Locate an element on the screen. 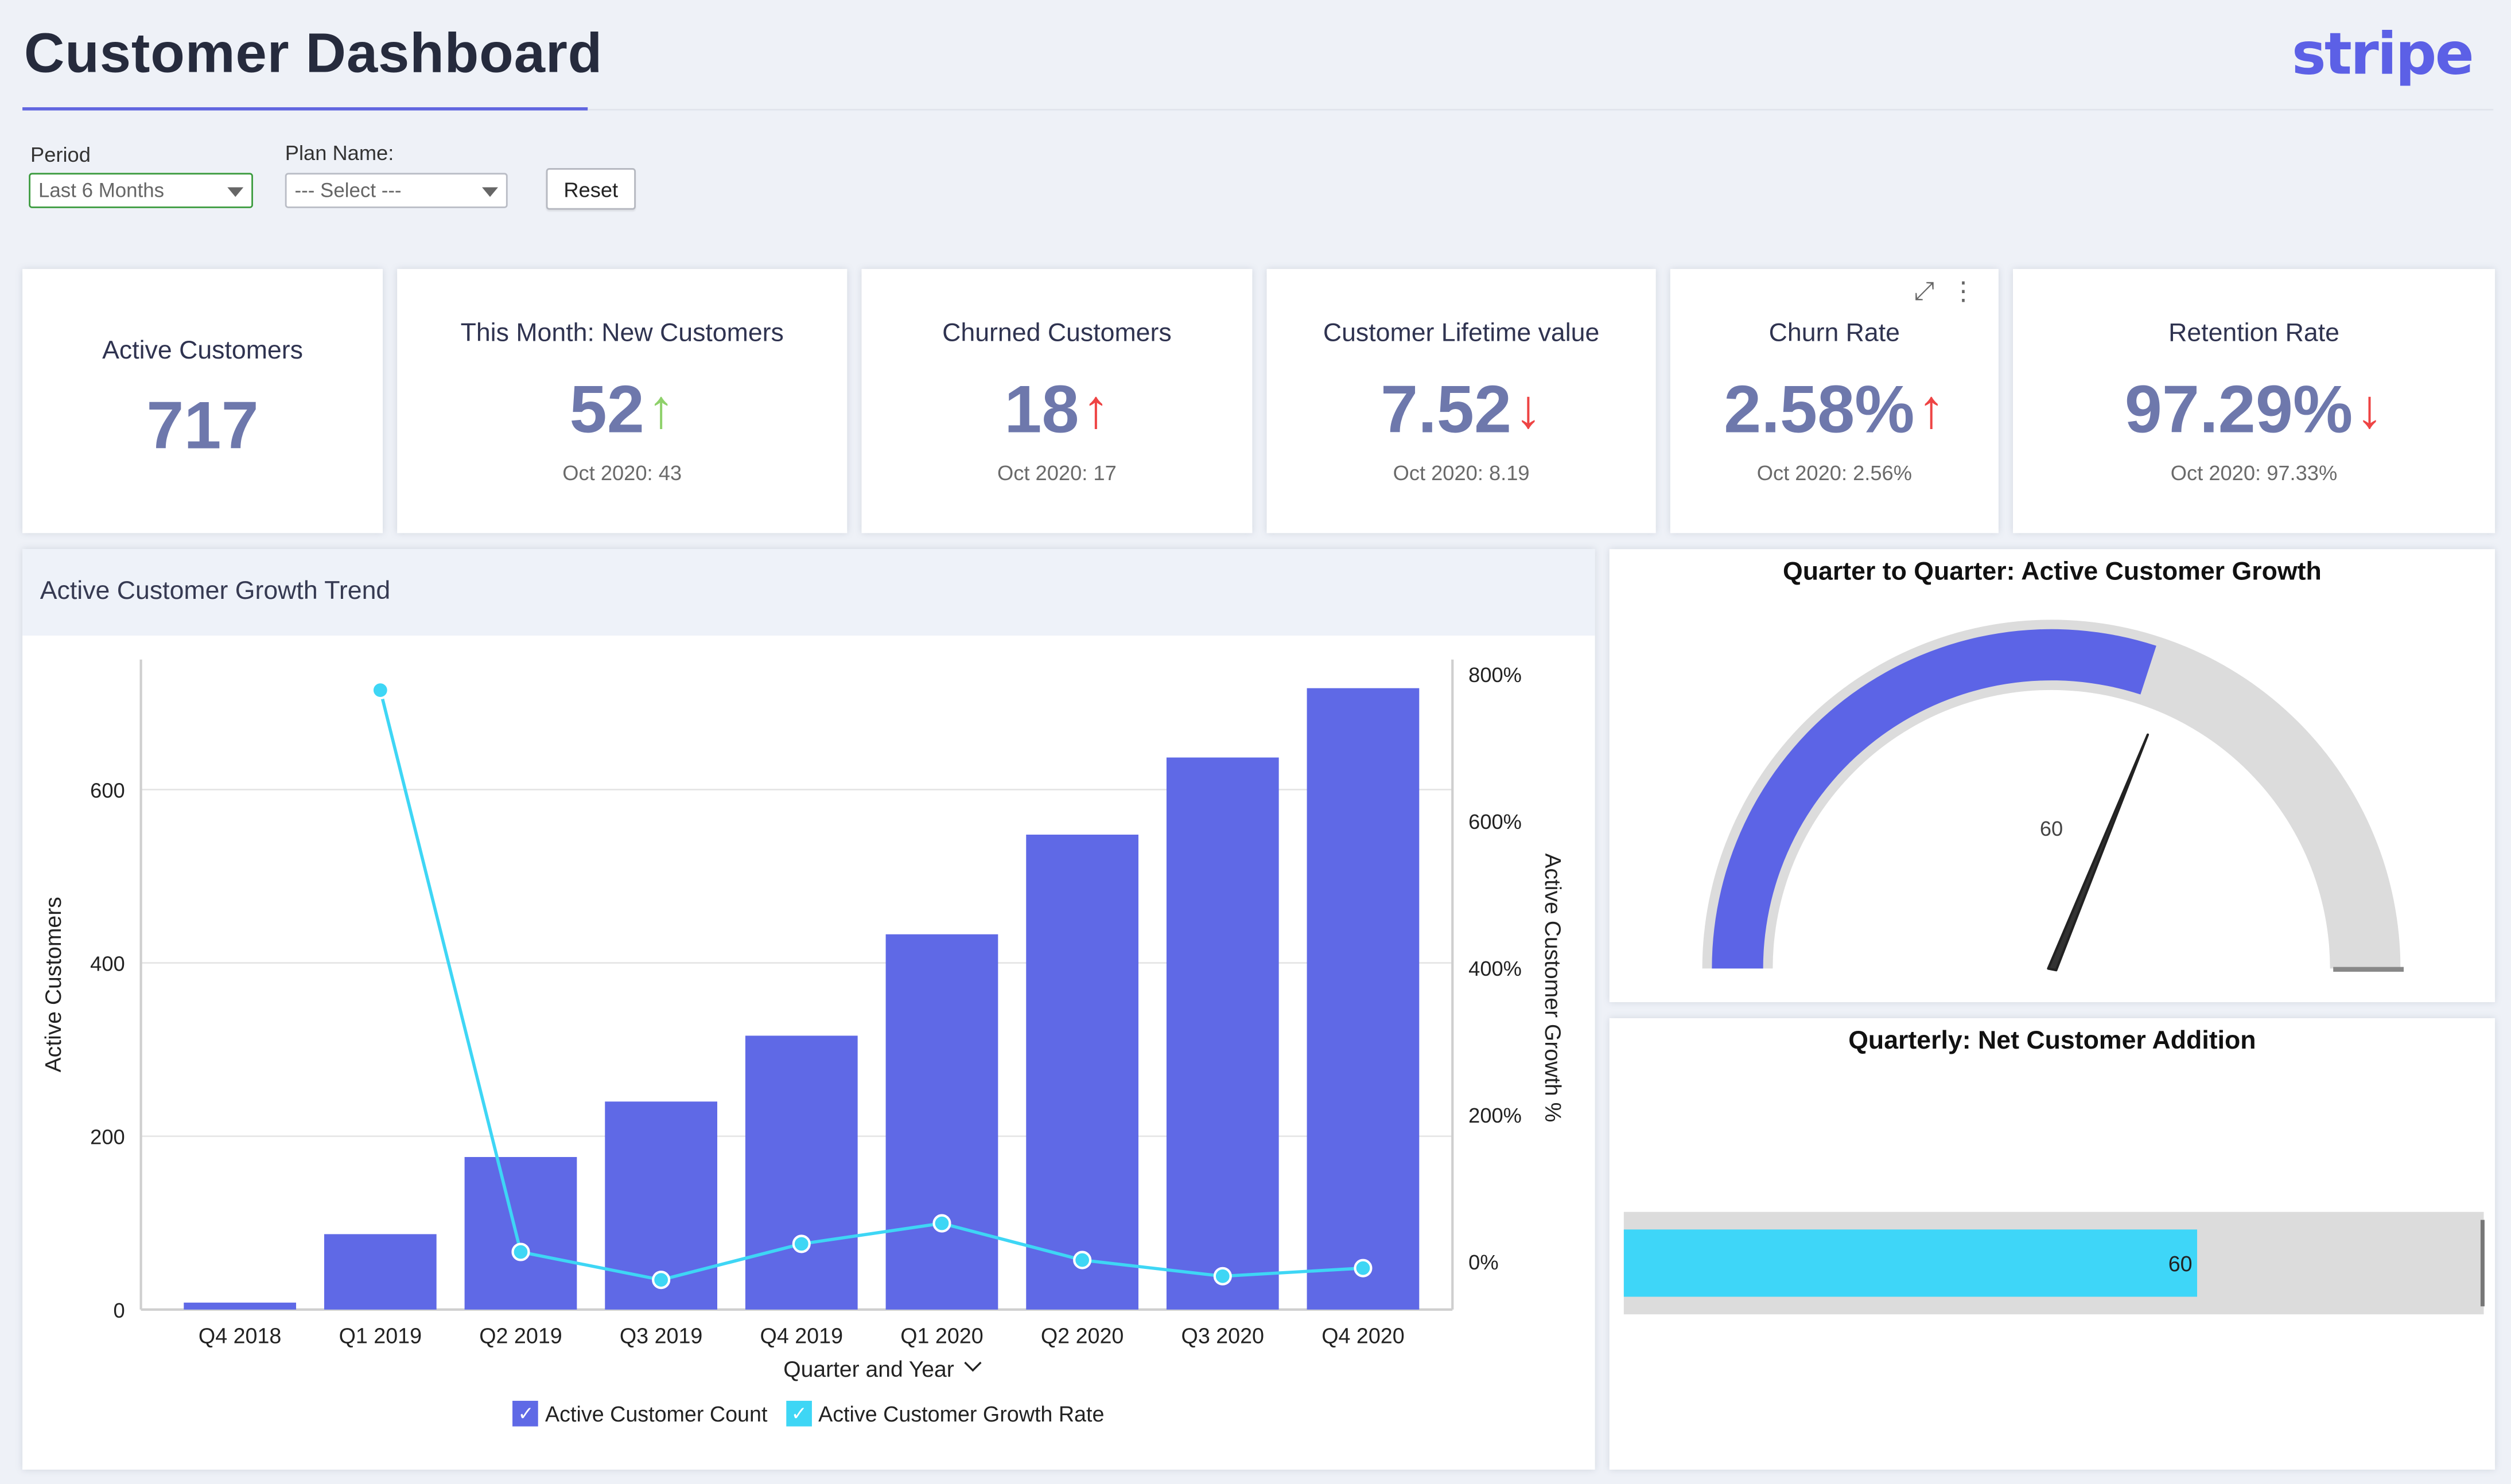 Image resolution: width=2511 pixels, height=1484 pixels. legend-item-active-customer-count: ✓ Active Customer Count is located at coordinates (640, 1413).